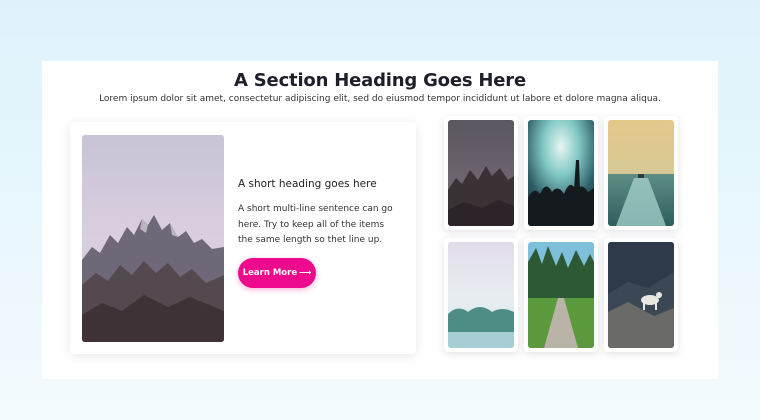  What do you see at coordinates (481, 173) in the screenshot?
I see `gallery-photo-mountain-ridge` at bounding box center [481, 173].